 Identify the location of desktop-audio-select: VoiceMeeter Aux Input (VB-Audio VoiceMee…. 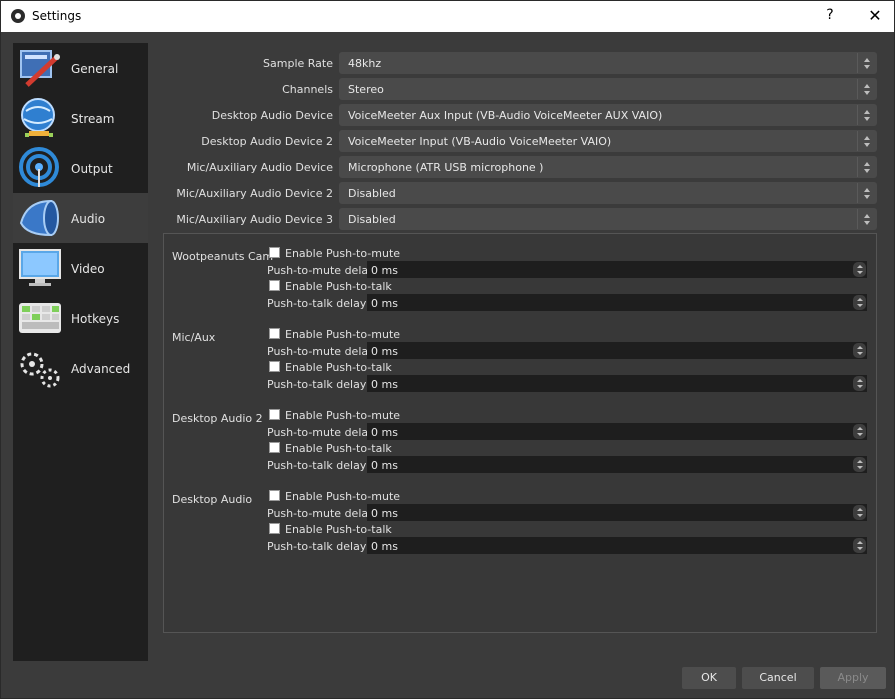
(608, 115).